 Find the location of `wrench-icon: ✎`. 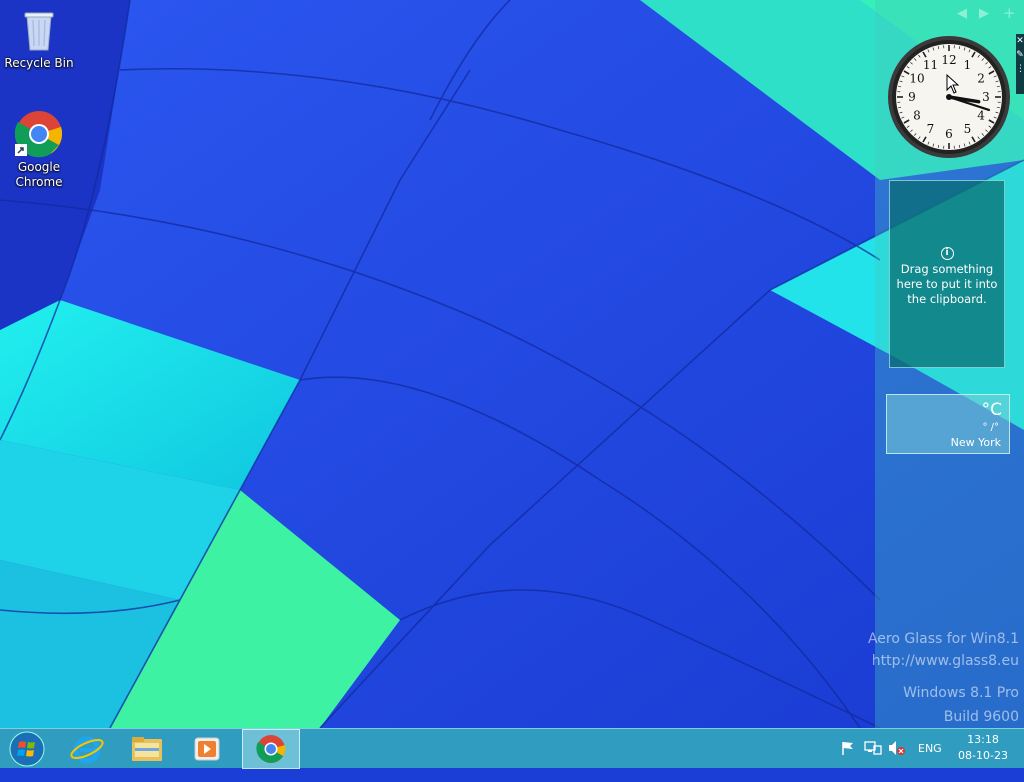

wrench-icon: ✎ is located at coordinates (1020, 55).